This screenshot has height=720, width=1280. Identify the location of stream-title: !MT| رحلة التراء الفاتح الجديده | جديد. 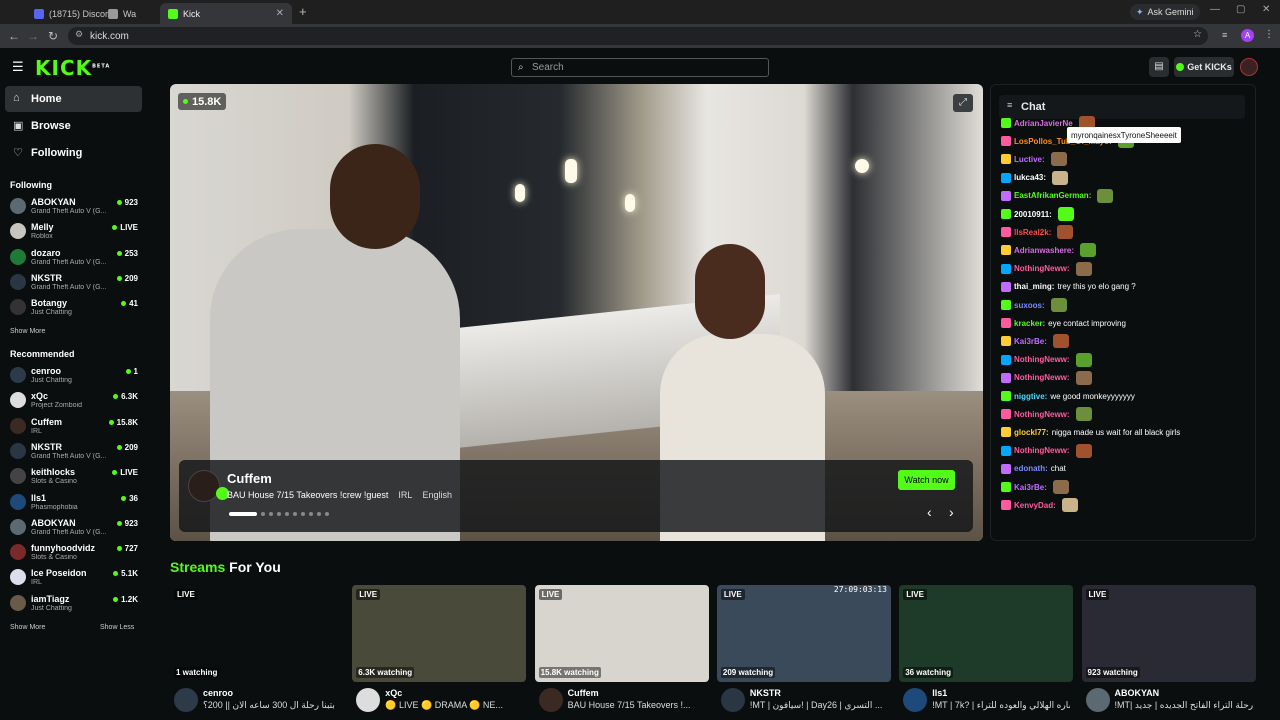
(1184, 705).